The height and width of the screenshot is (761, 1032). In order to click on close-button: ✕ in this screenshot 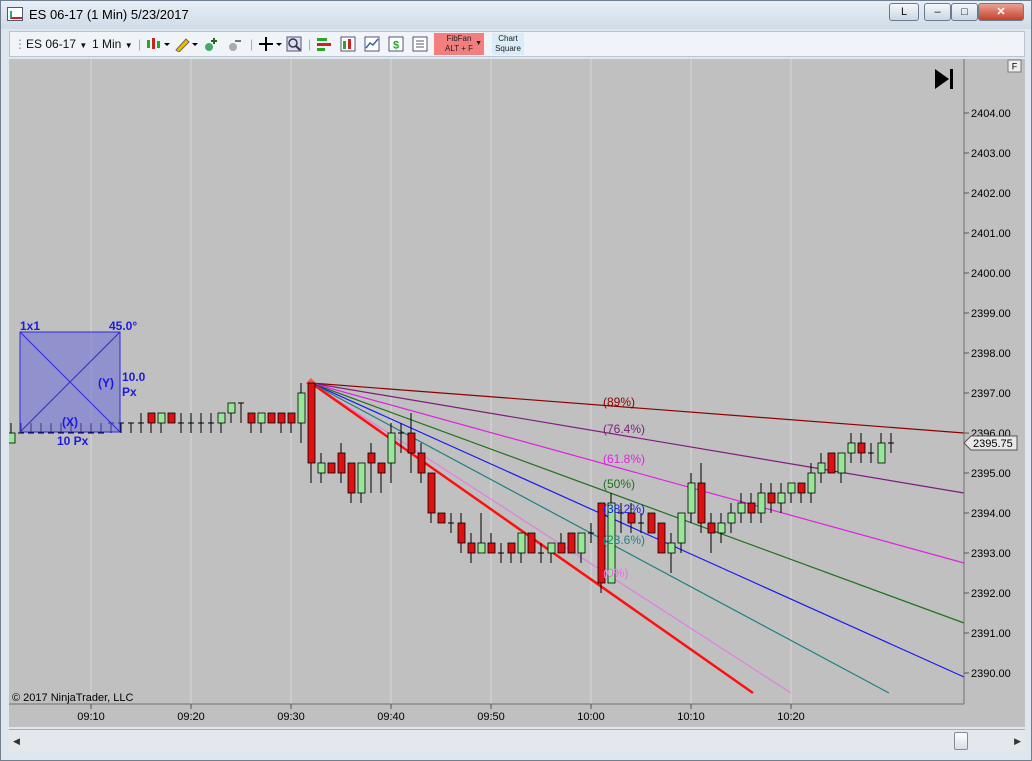, I will do `click(1001, 12)`.